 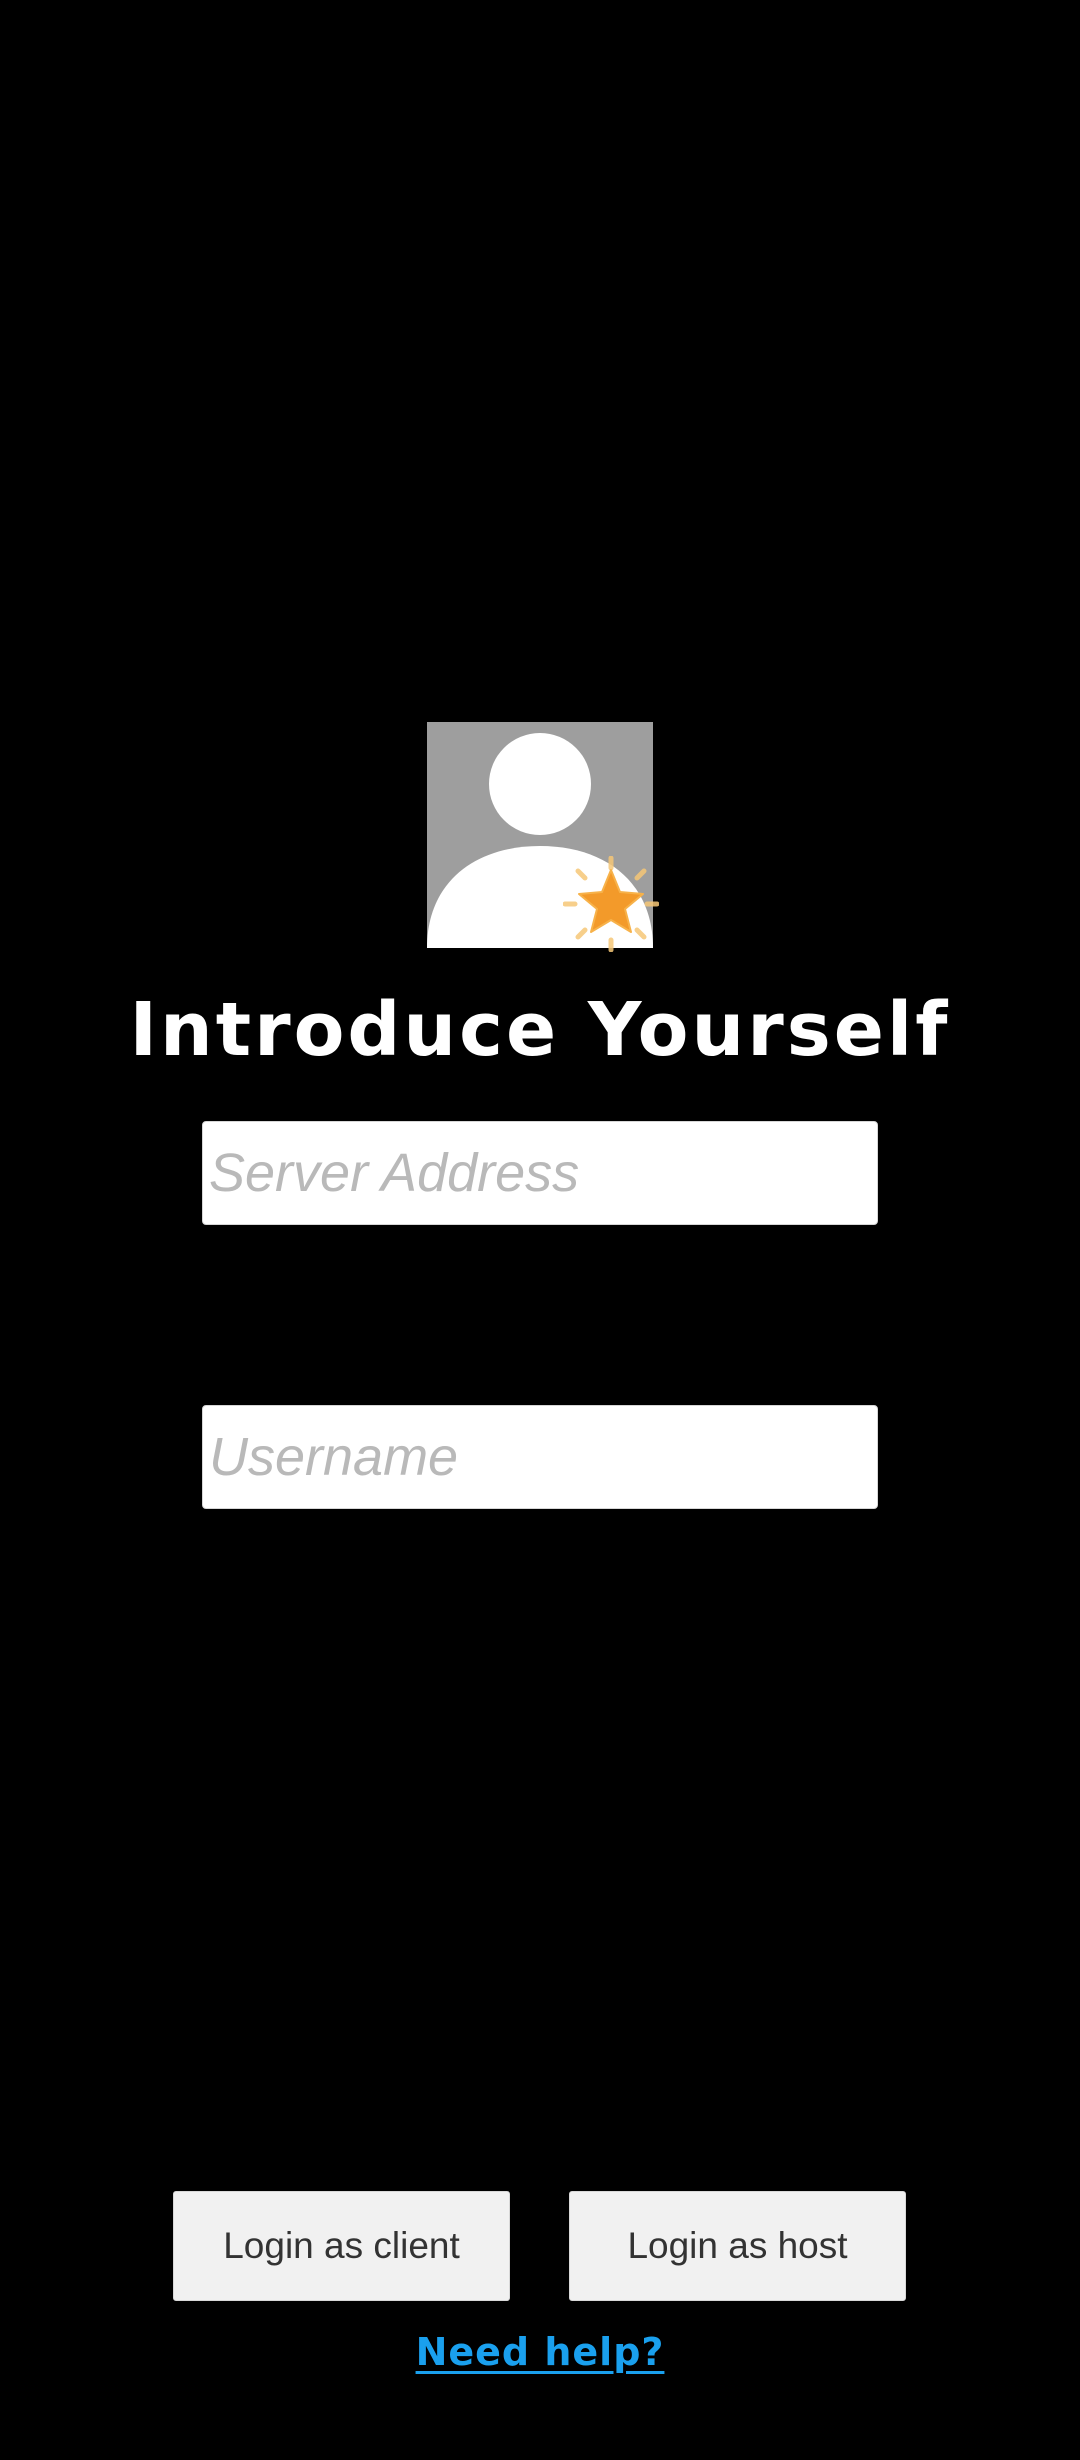 I want to click on need-help-link: Need help?, so click(x=540, y=2352).